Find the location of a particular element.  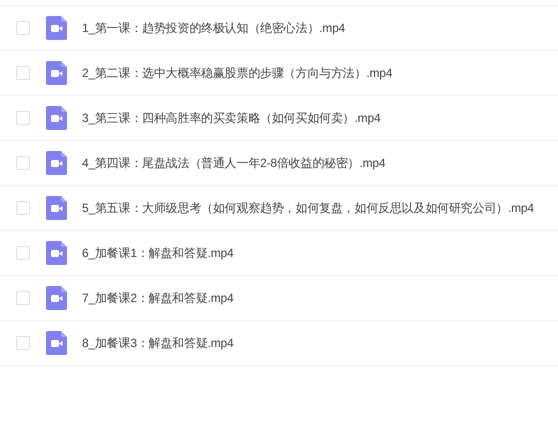

file-name: 8_加餐课3：解盘和答疑.mp4 is located at coordinates (158, 343).